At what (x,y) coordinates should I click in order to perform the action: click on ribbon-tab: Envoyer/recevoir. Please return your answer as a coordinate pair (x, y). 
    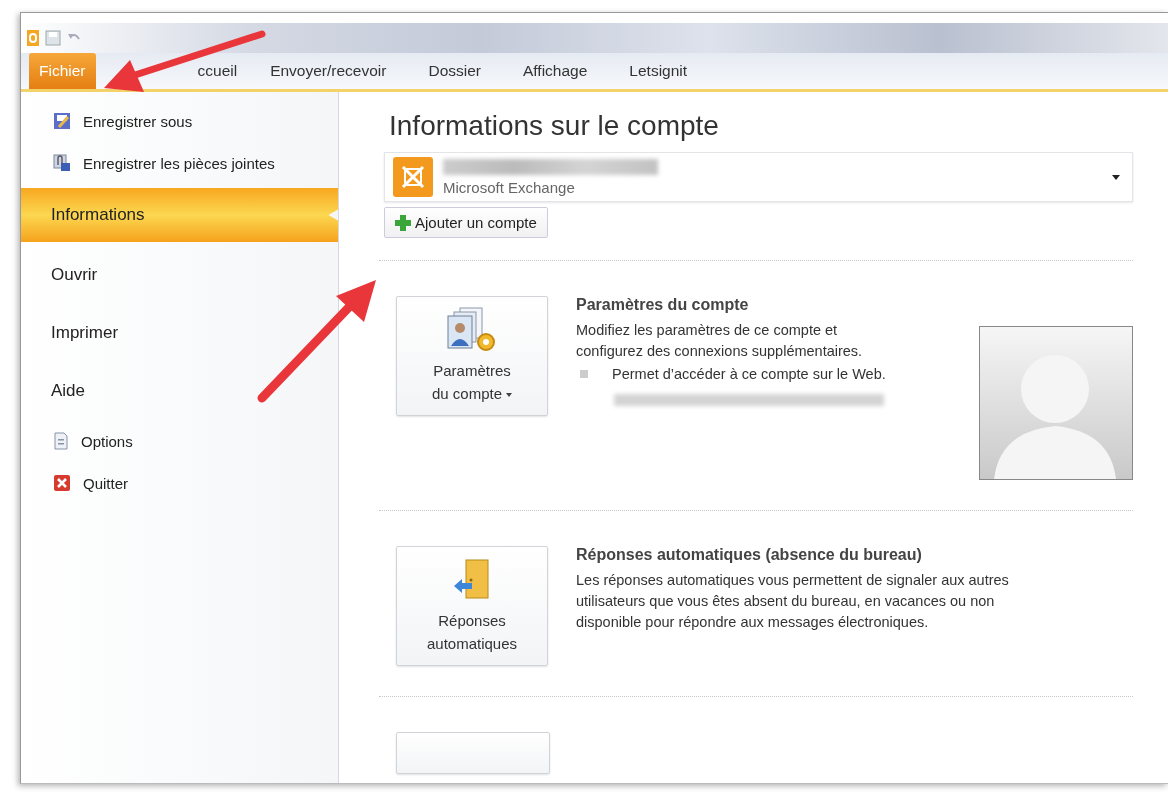
    Looking at the image, I should click on (328, 71).